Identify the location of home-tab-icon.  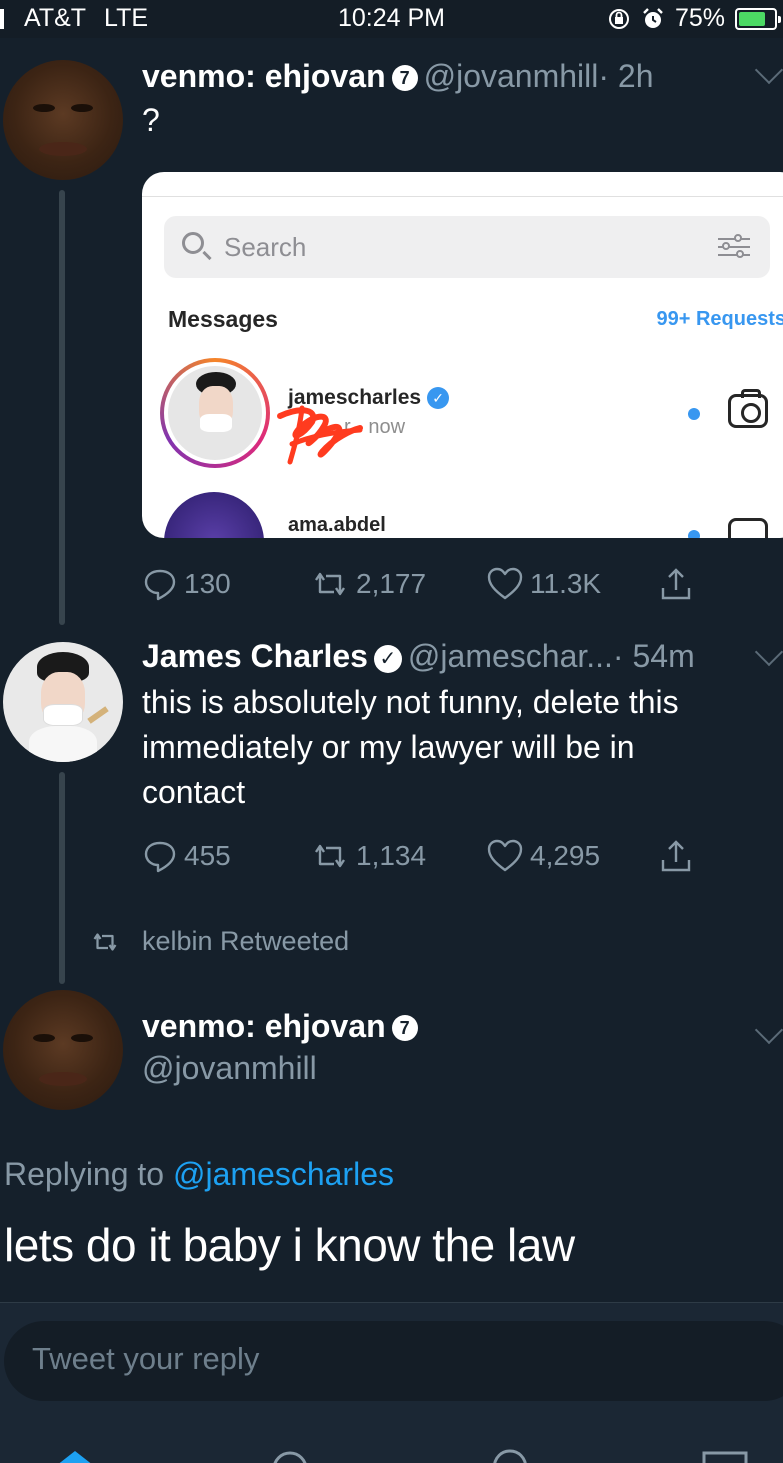
(75, 1456).